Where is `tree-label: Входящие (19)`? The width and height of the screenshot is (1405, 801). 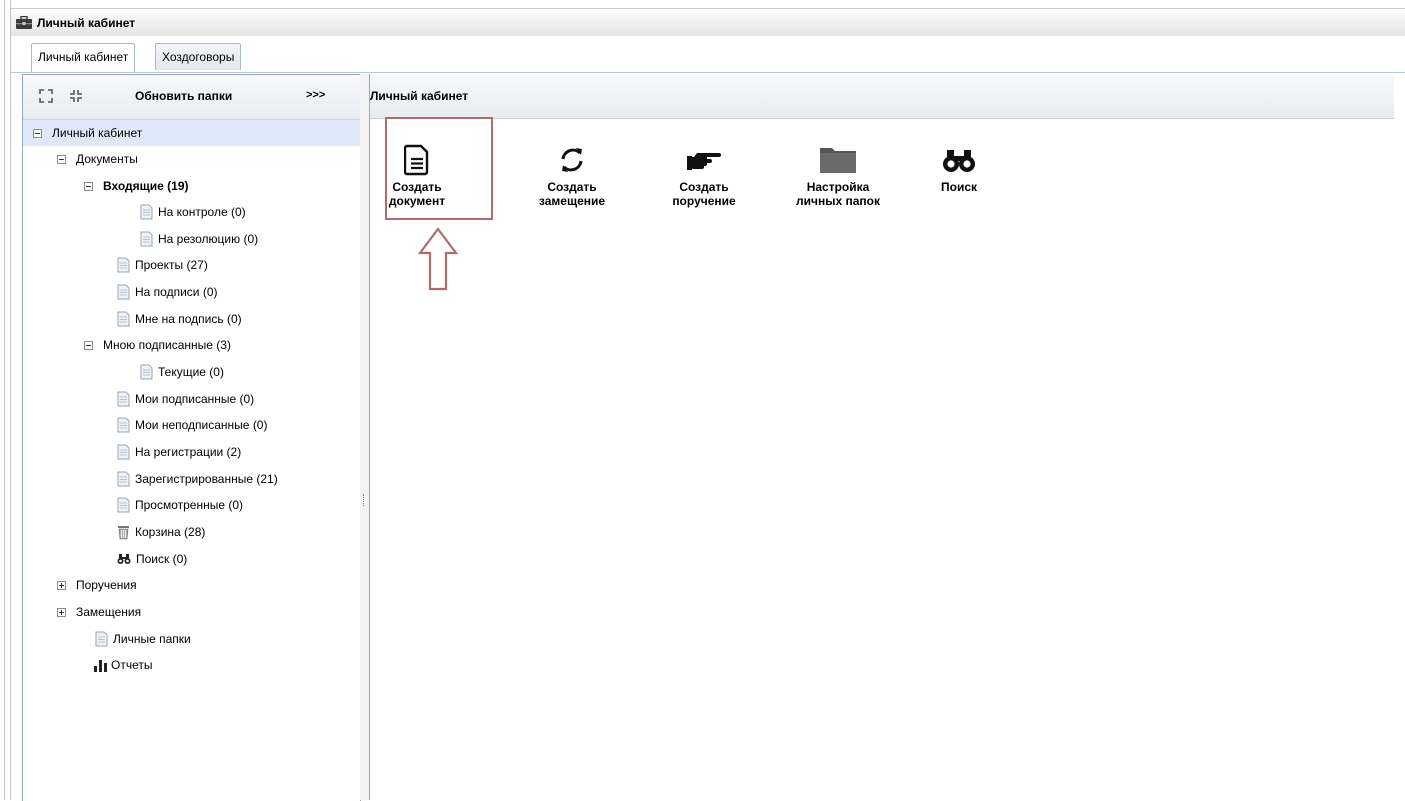 tree-label: Входящие (19) is located at coordinates (146, 186).